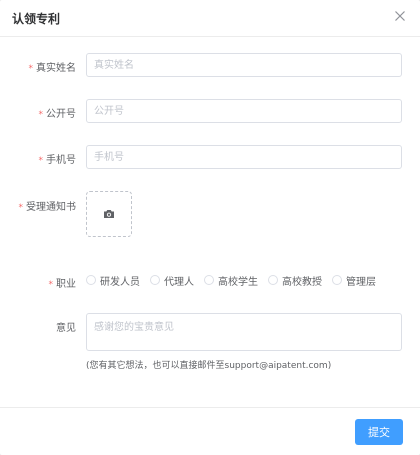  I want to click on dialog-header: 认领专利, so click(210, 18).